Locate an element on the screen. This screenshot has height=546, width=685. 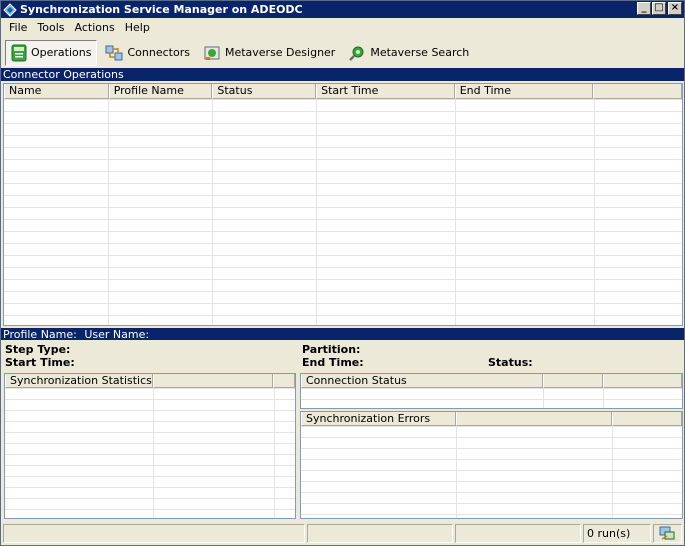
sync-errors-list: Synchronization Errors is located at coordinates (491, 465).